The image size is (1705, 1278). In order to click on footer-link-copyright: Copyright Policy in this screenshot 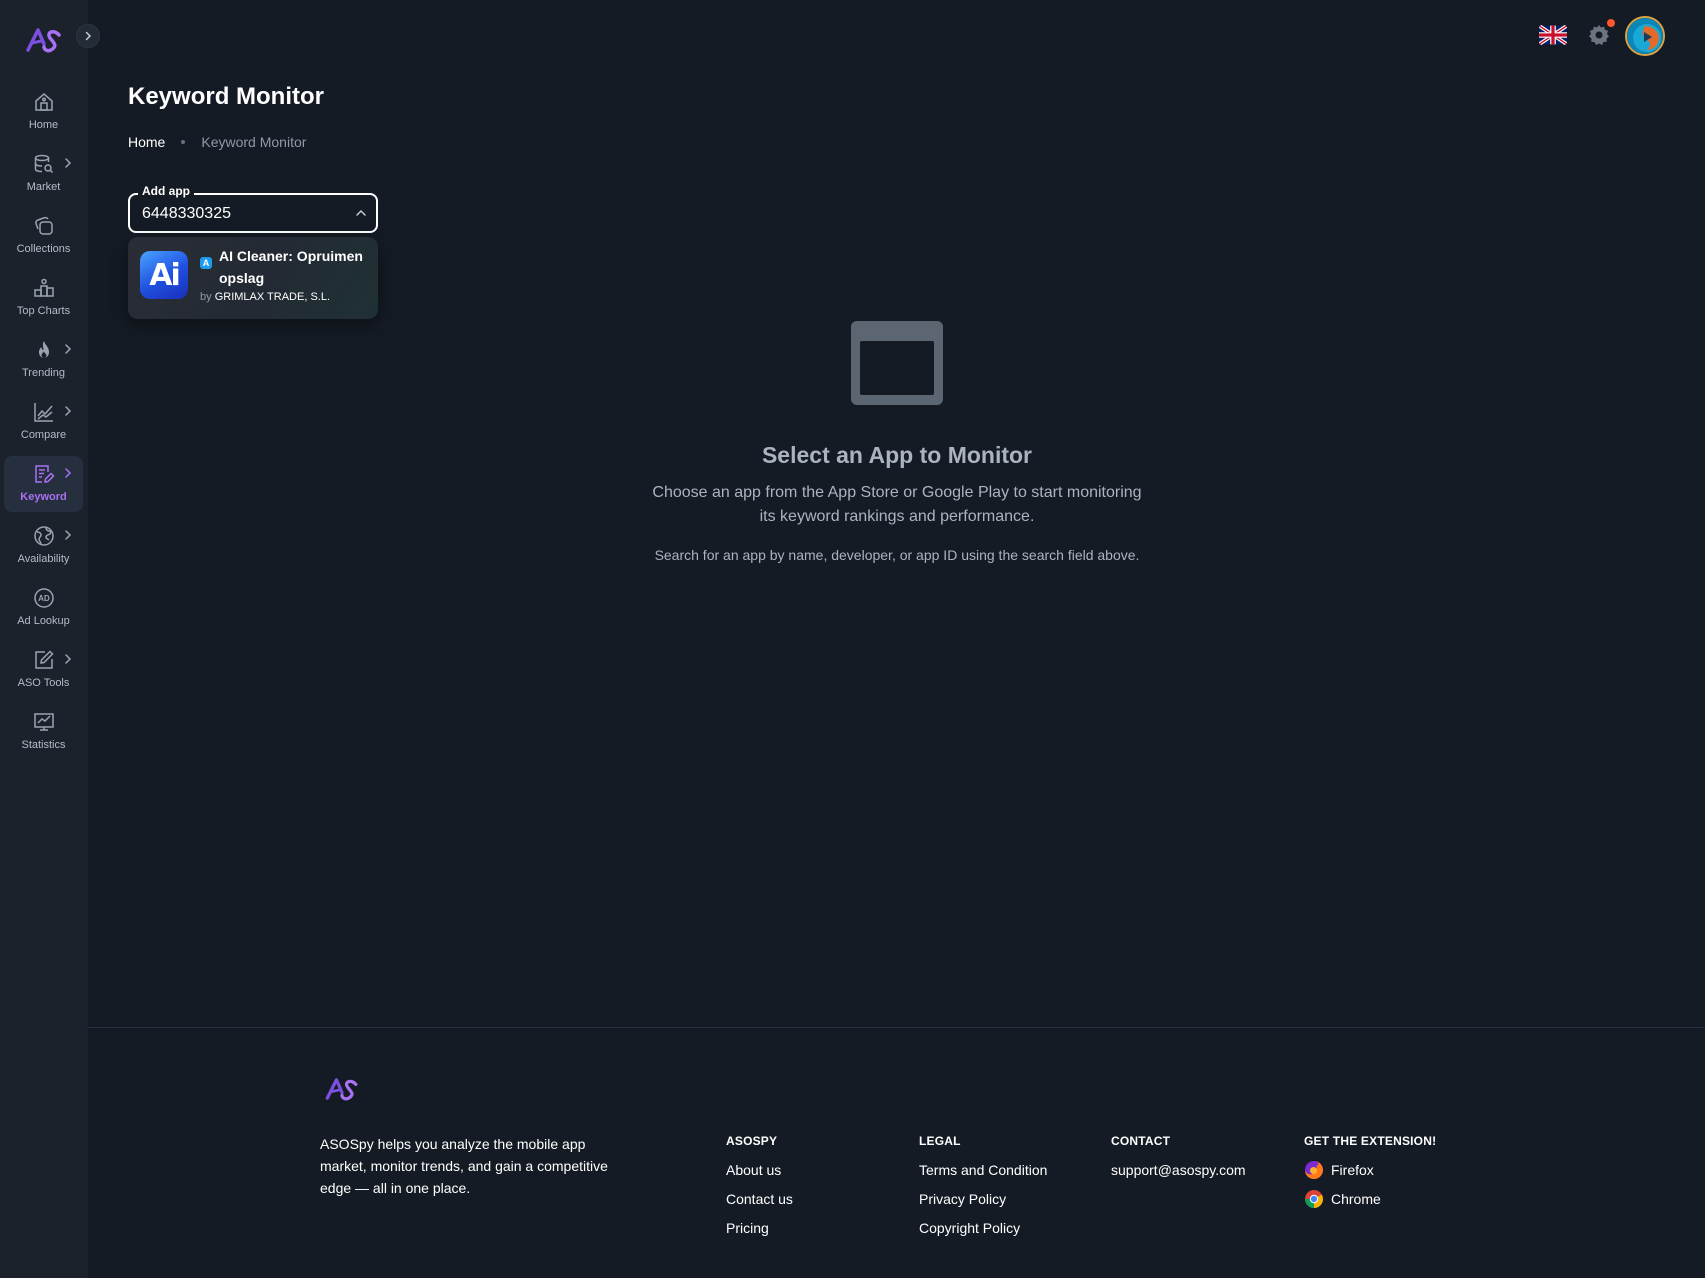, I will do `click(983, 1228)`.